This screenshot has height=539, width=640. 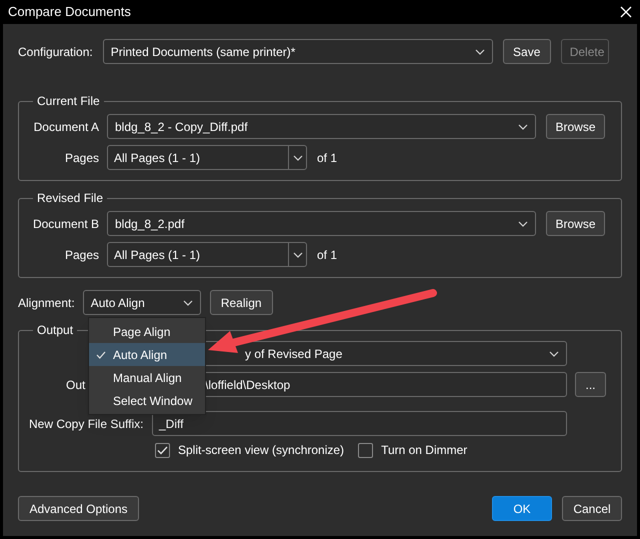 What do you see at coordinates (626, 12) in the screenshot?
I see `close-icon` at bounding box center [626, 12].